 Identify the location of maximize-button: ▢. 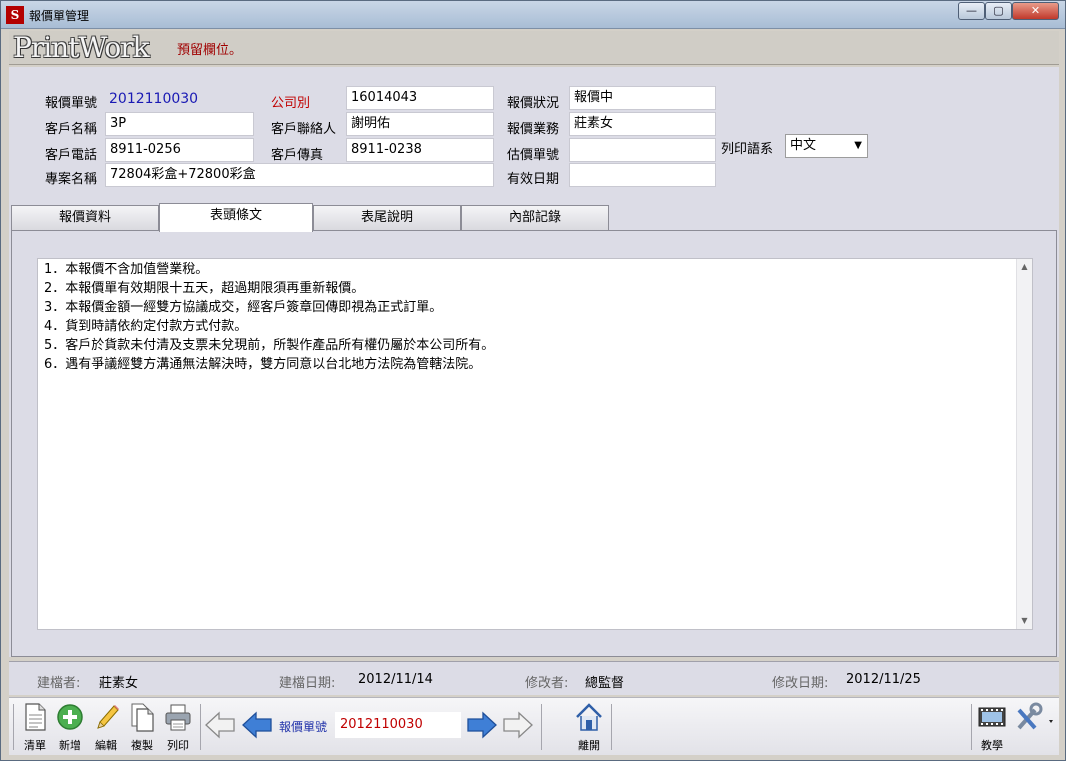
(998, 11).